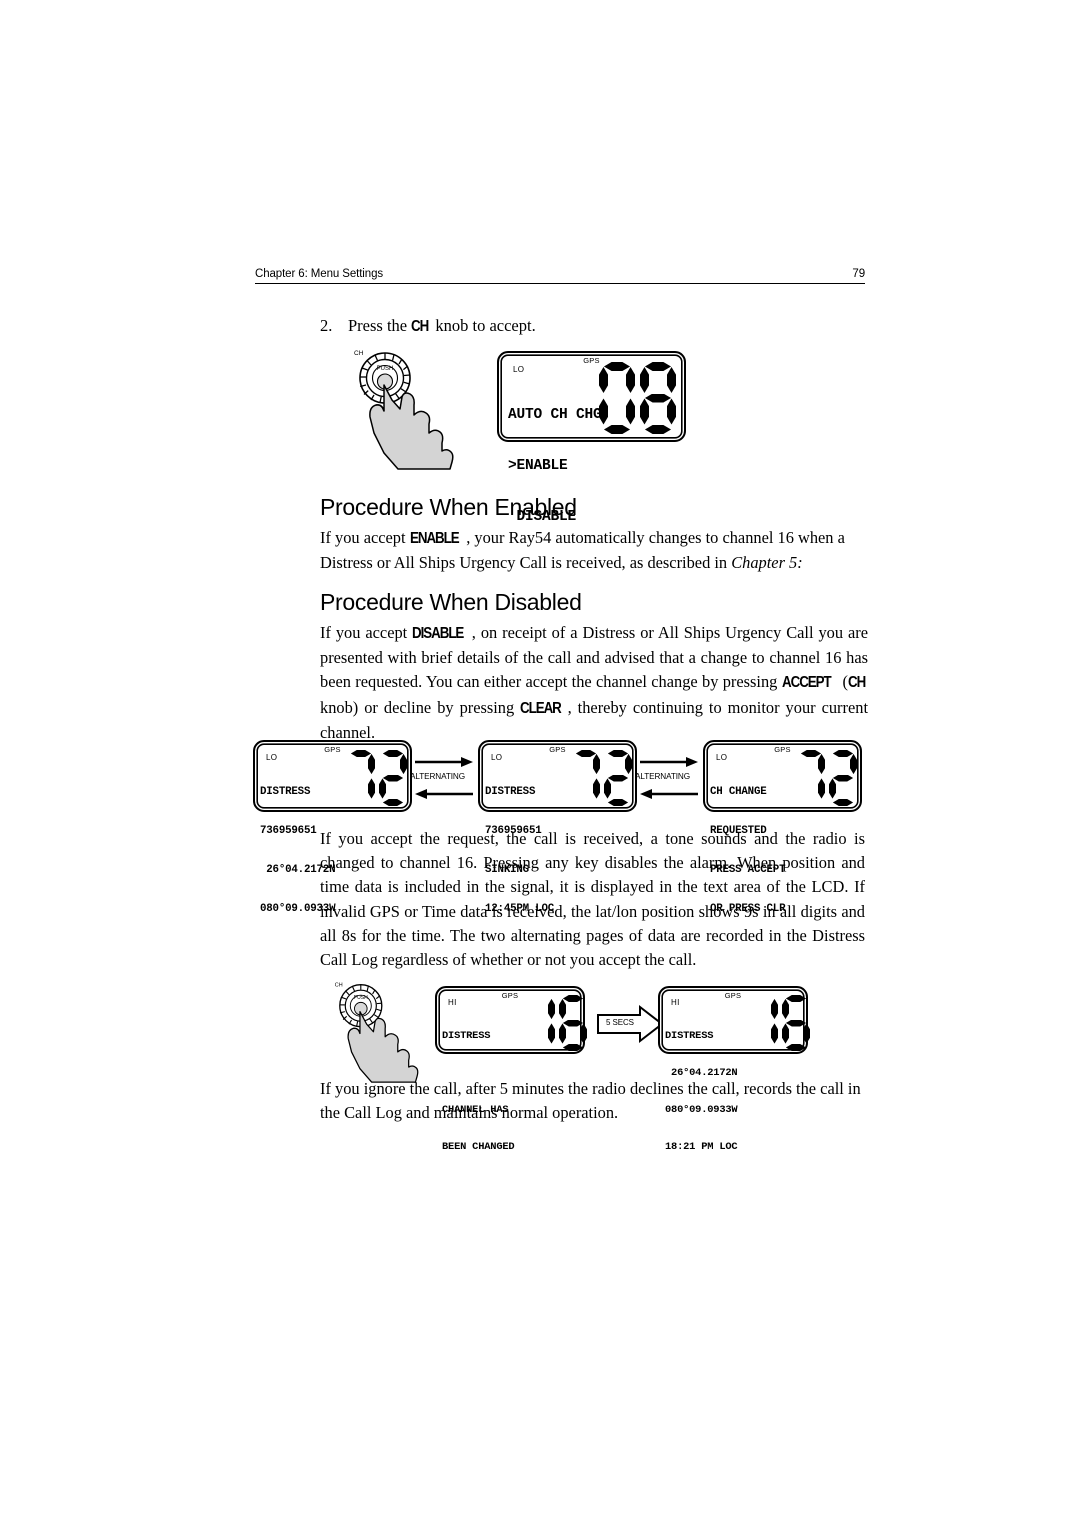 The height and width of the screenshot is (1527, 1080). What do you see at coordinates (620, 1022) in the screenshot?
I see `five-secs-label: 5 SECS` at bounding box center [620, 1022].